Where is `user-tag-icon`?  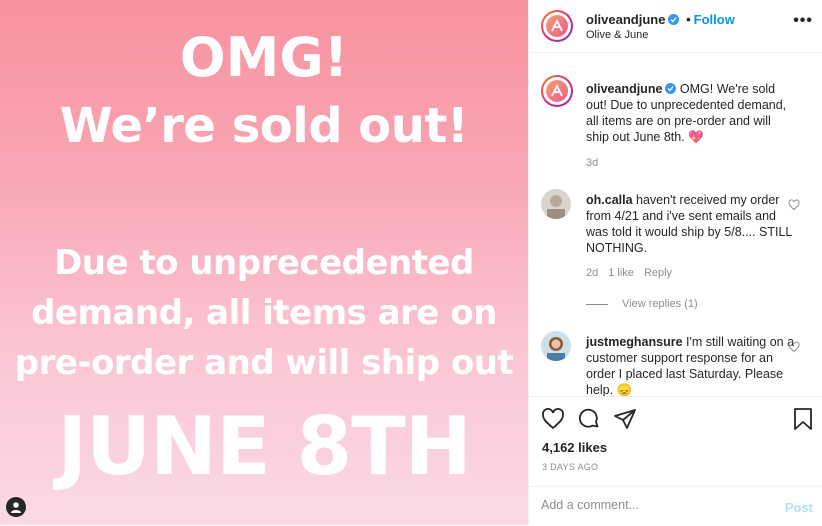
user-tag-icon is located at coordinates (16, 507).